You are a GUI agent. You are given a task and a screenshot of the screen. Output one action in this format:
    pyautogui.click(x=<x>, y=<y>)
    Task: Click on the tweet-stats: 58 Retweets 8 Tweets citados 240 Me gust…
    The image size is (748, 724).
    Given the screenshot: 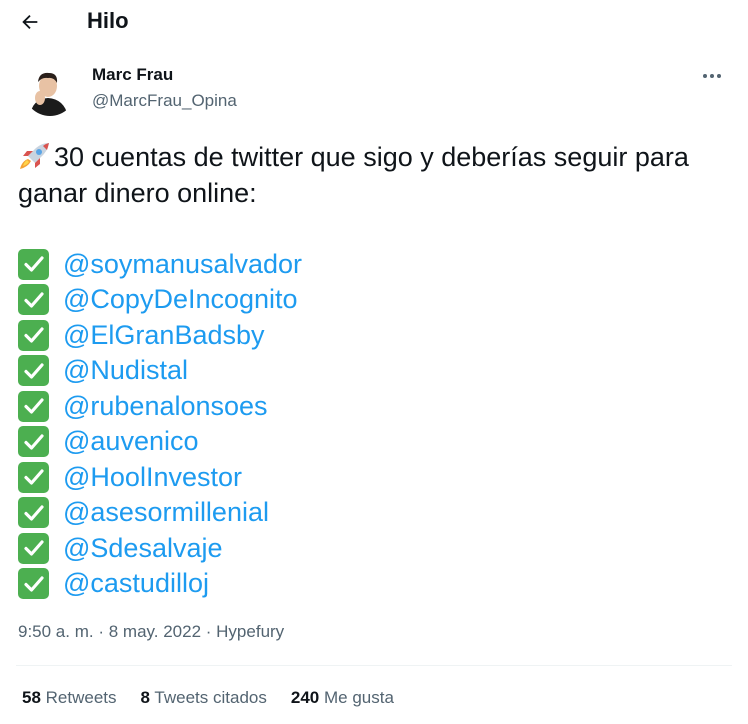 What is the action you would take?
    pyautogui.click(x=208, y=698)
    